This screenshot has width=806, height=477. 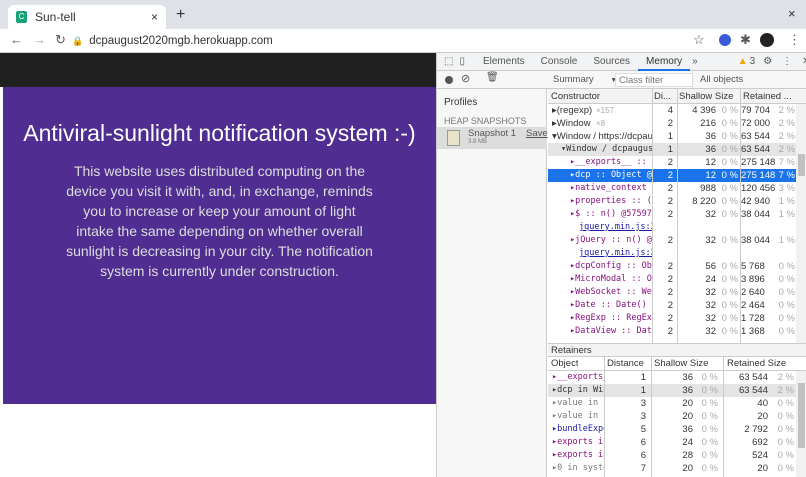 I want to click on retainer-row: ▸exports in 6 28 0 % 524 0 %, so click(x=672, y=455).